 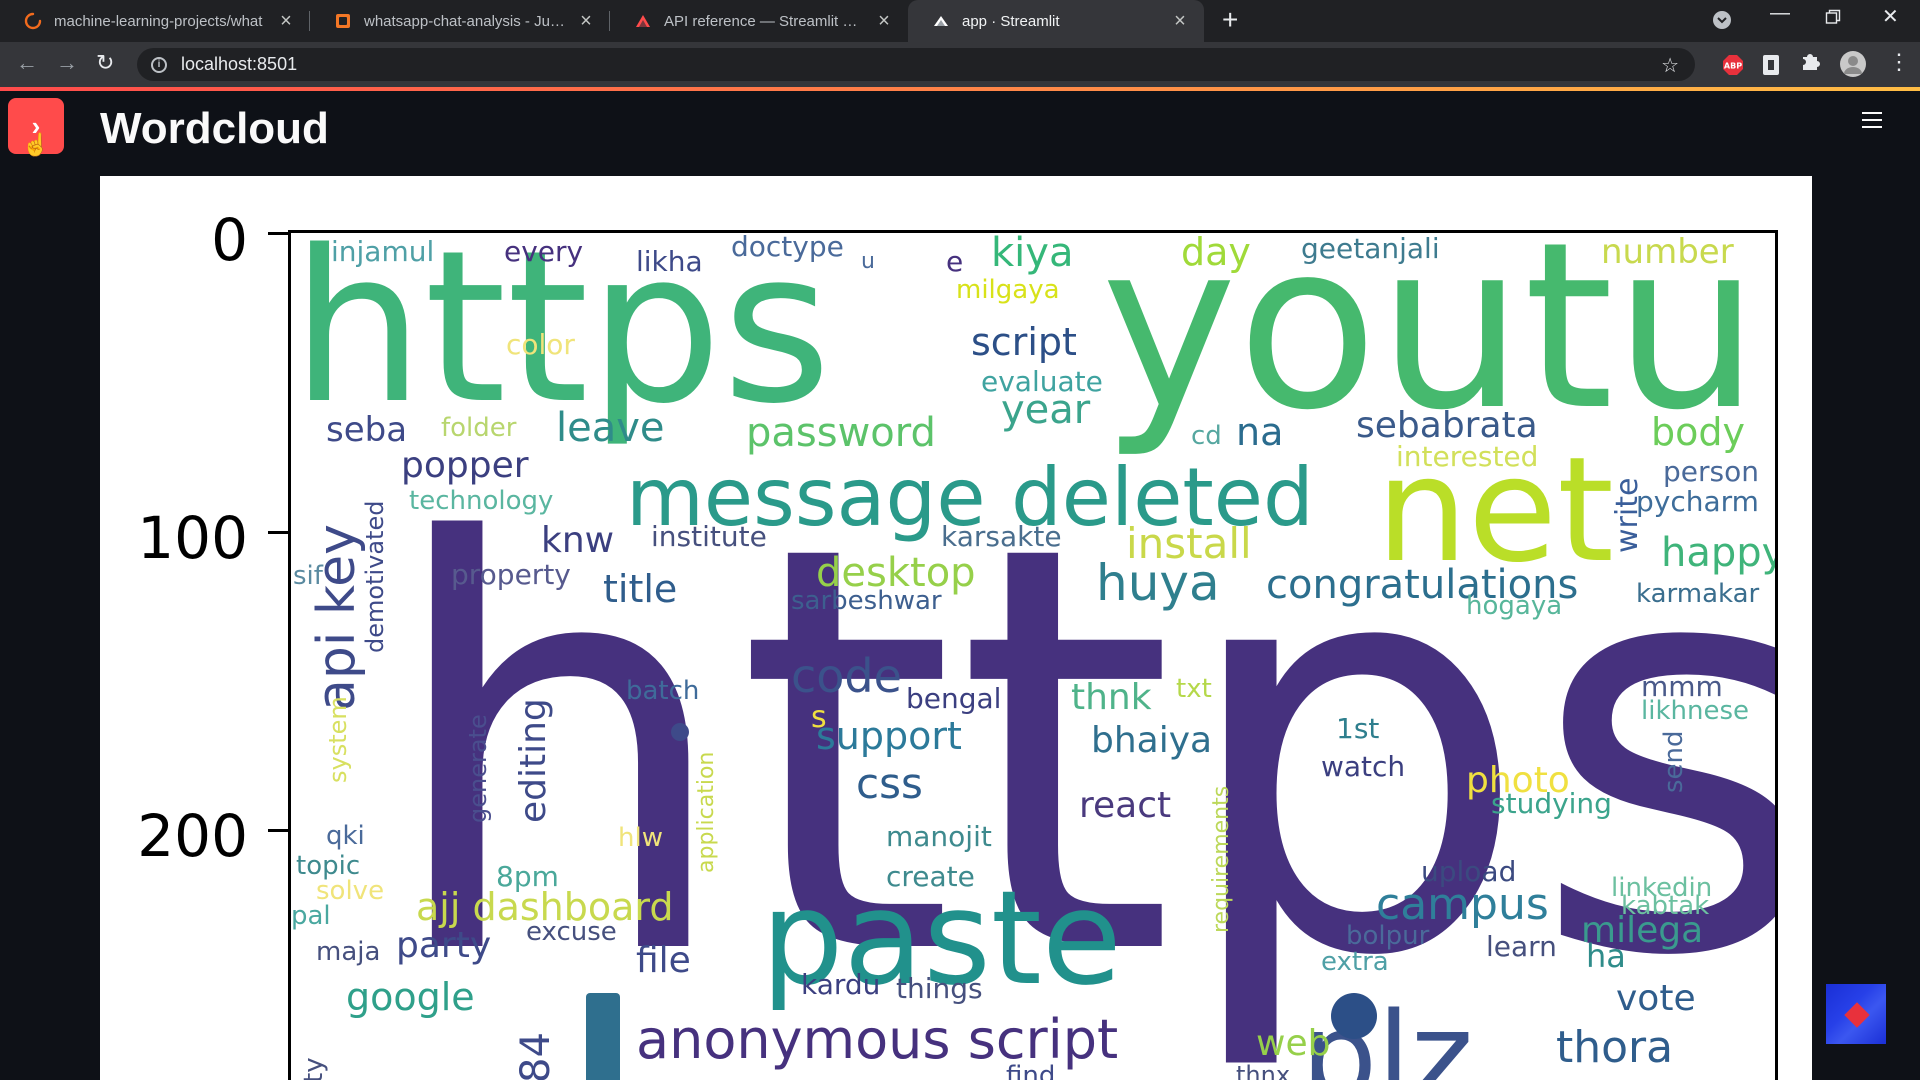 I want to click on word-doctype: doctype, so click(x=787, y=246).